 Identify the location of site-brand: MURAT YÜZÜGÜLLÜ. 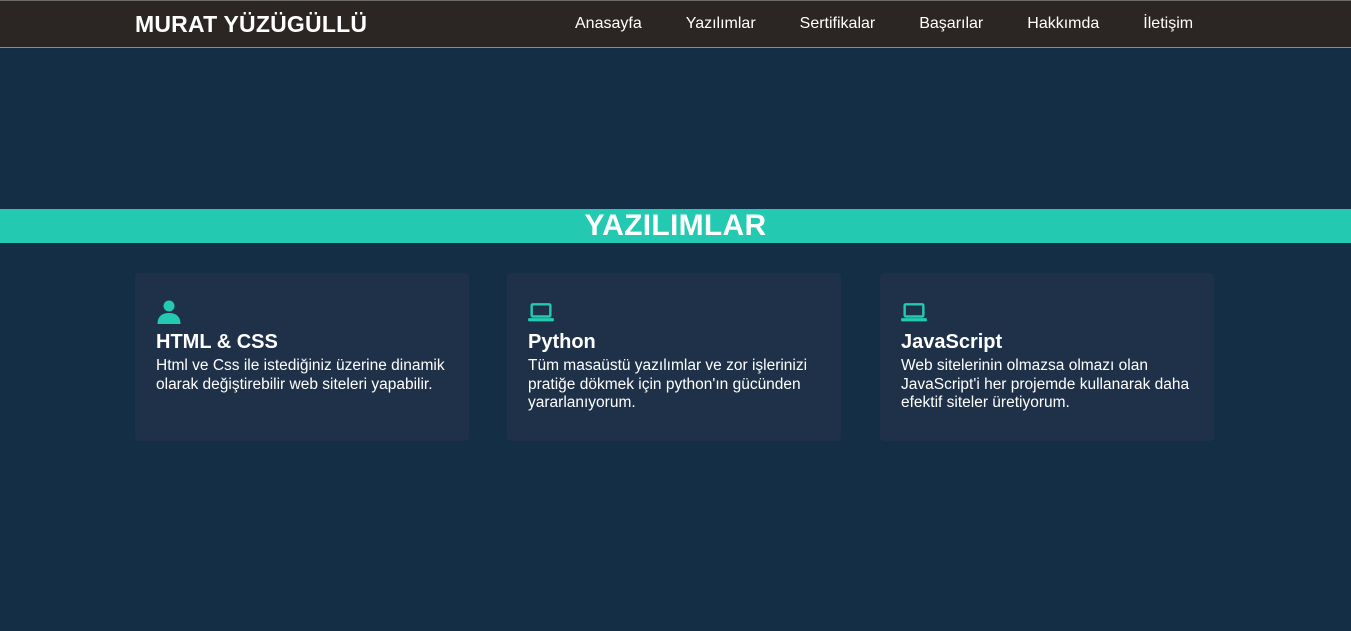
(251, 24).